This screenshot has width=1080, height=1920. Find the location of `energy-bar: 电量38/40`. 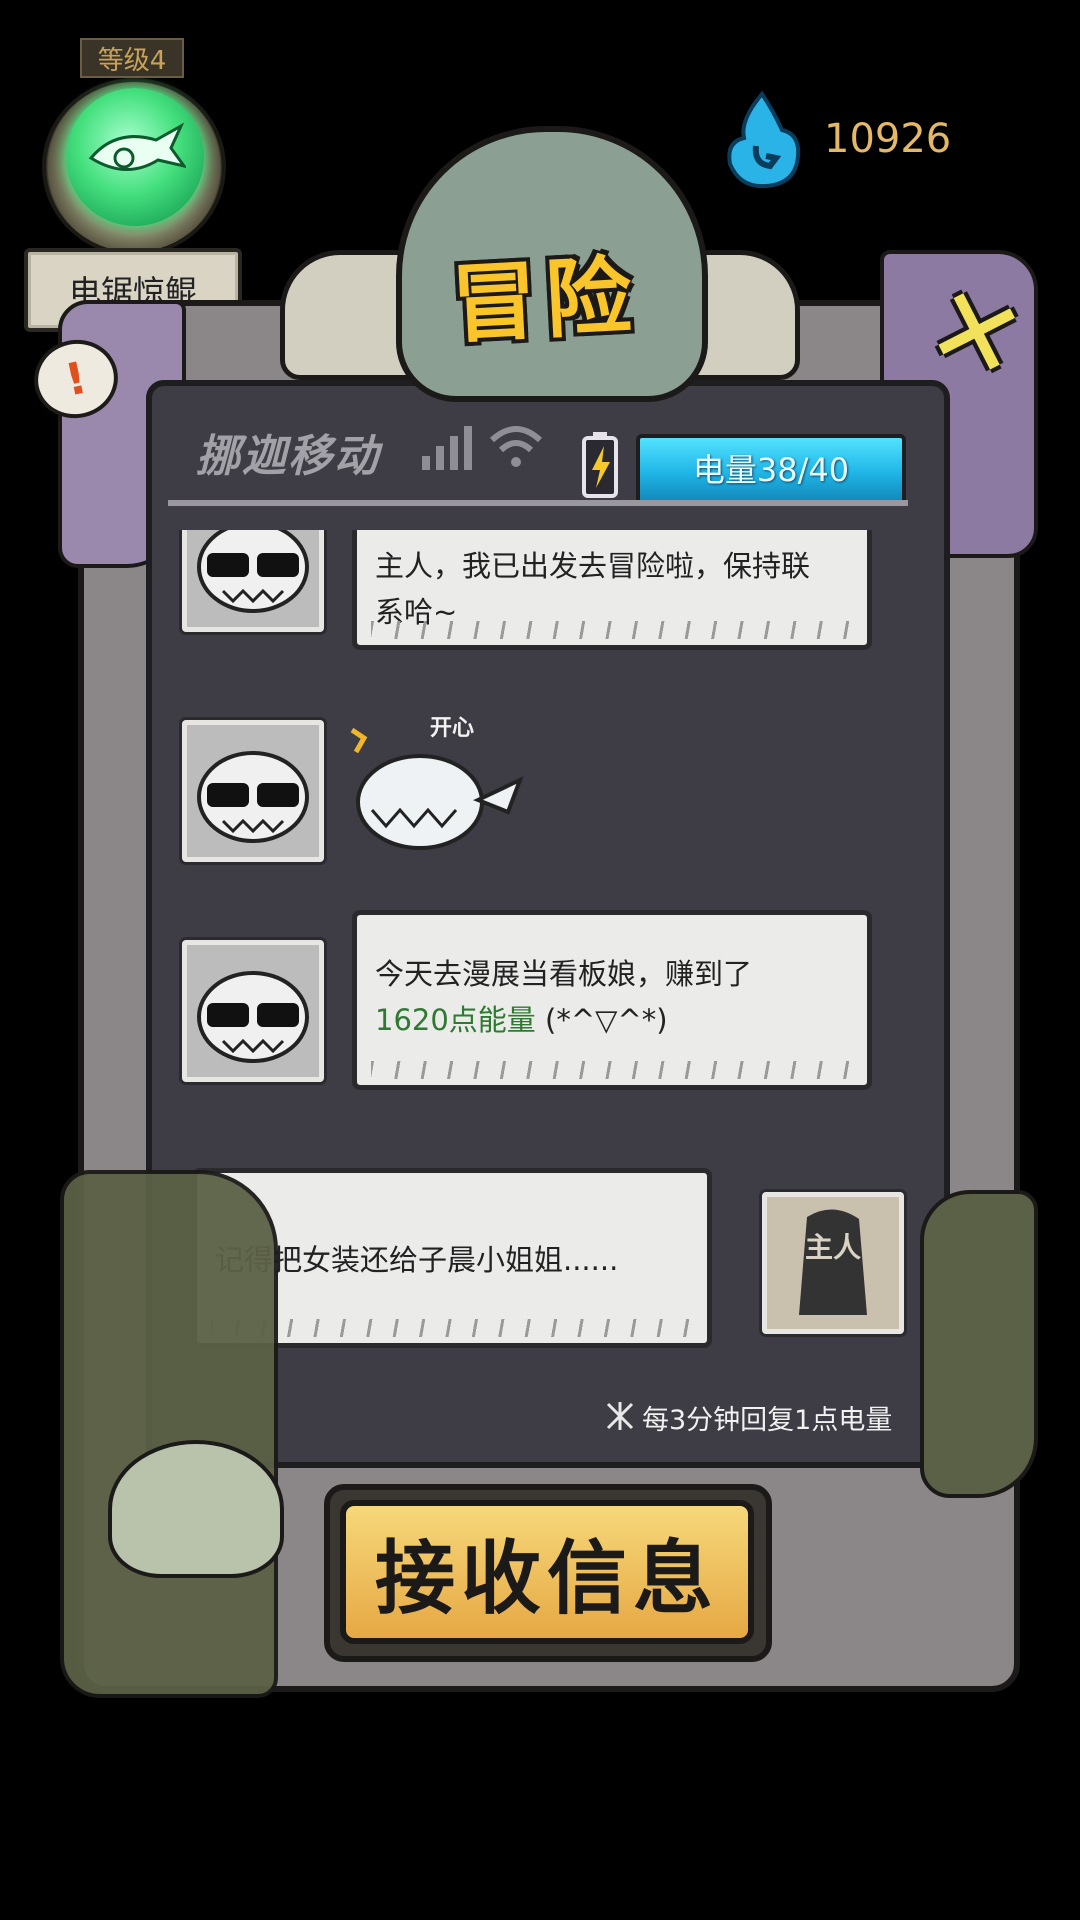

energy-bar: 电量38/40 is located at coordinates (771, 470).